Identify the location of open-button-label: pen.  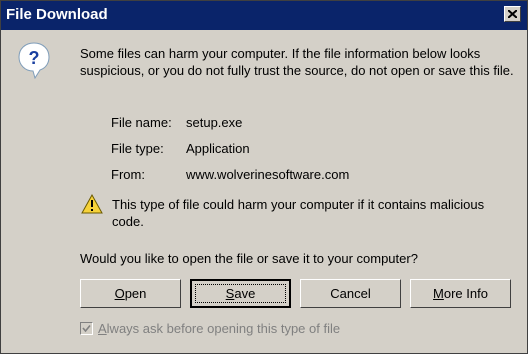
(135, 293).